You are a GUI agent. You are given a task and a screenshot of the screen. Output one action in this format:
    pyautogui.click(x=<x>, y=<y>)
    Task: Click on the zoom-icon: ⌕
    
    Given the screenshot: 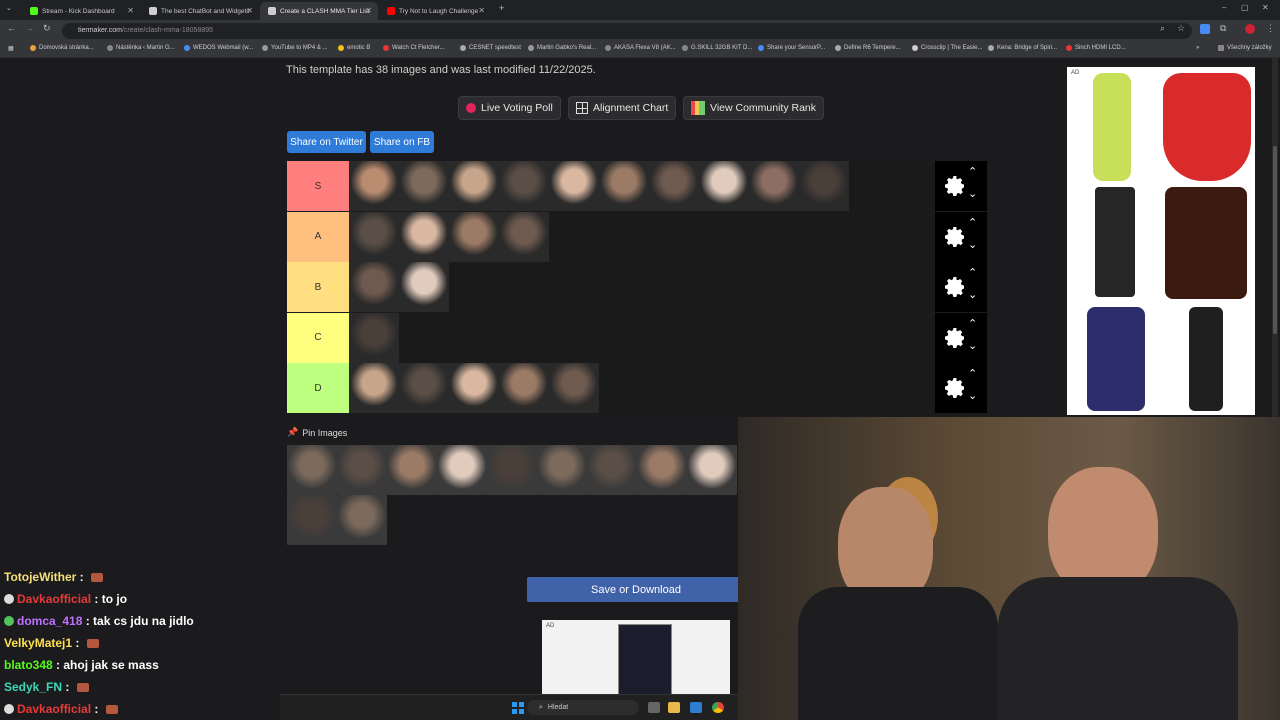 What is the action you would take?
    pyautogui.click(x=1162, y=28)
    